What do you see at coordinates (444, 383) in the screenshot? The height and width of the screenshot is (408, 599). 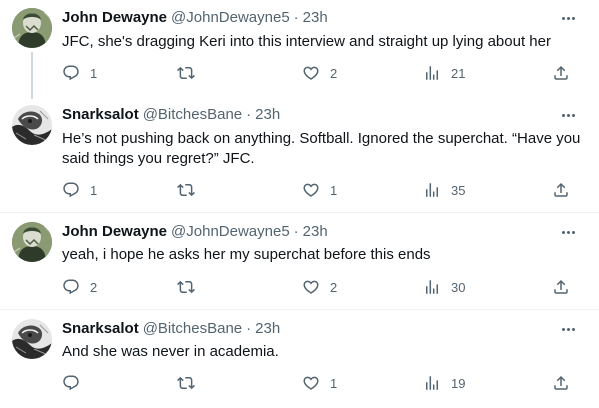 I see `views-button: 19` at bounding box center [444, 383].